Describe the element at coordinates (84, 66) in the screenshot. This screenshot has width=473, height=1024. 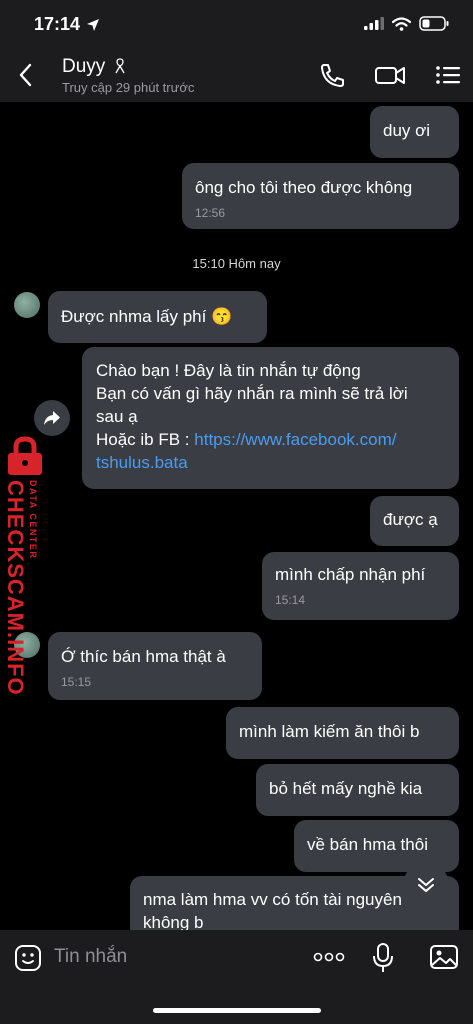
I see `contact-name-text: Duyy` at that location.